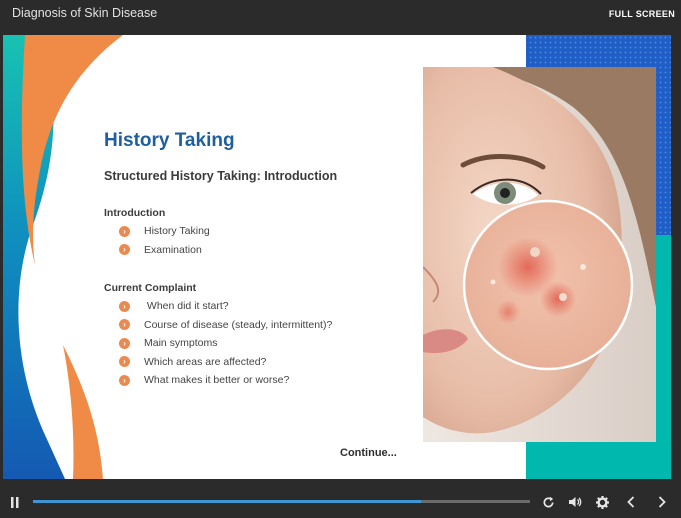 The width and height of the screenshot is (681, 518). Describe the element at coordinates (225, 380) in the screenshot. I see `list-item: › What makes it better or worse?` at that location.